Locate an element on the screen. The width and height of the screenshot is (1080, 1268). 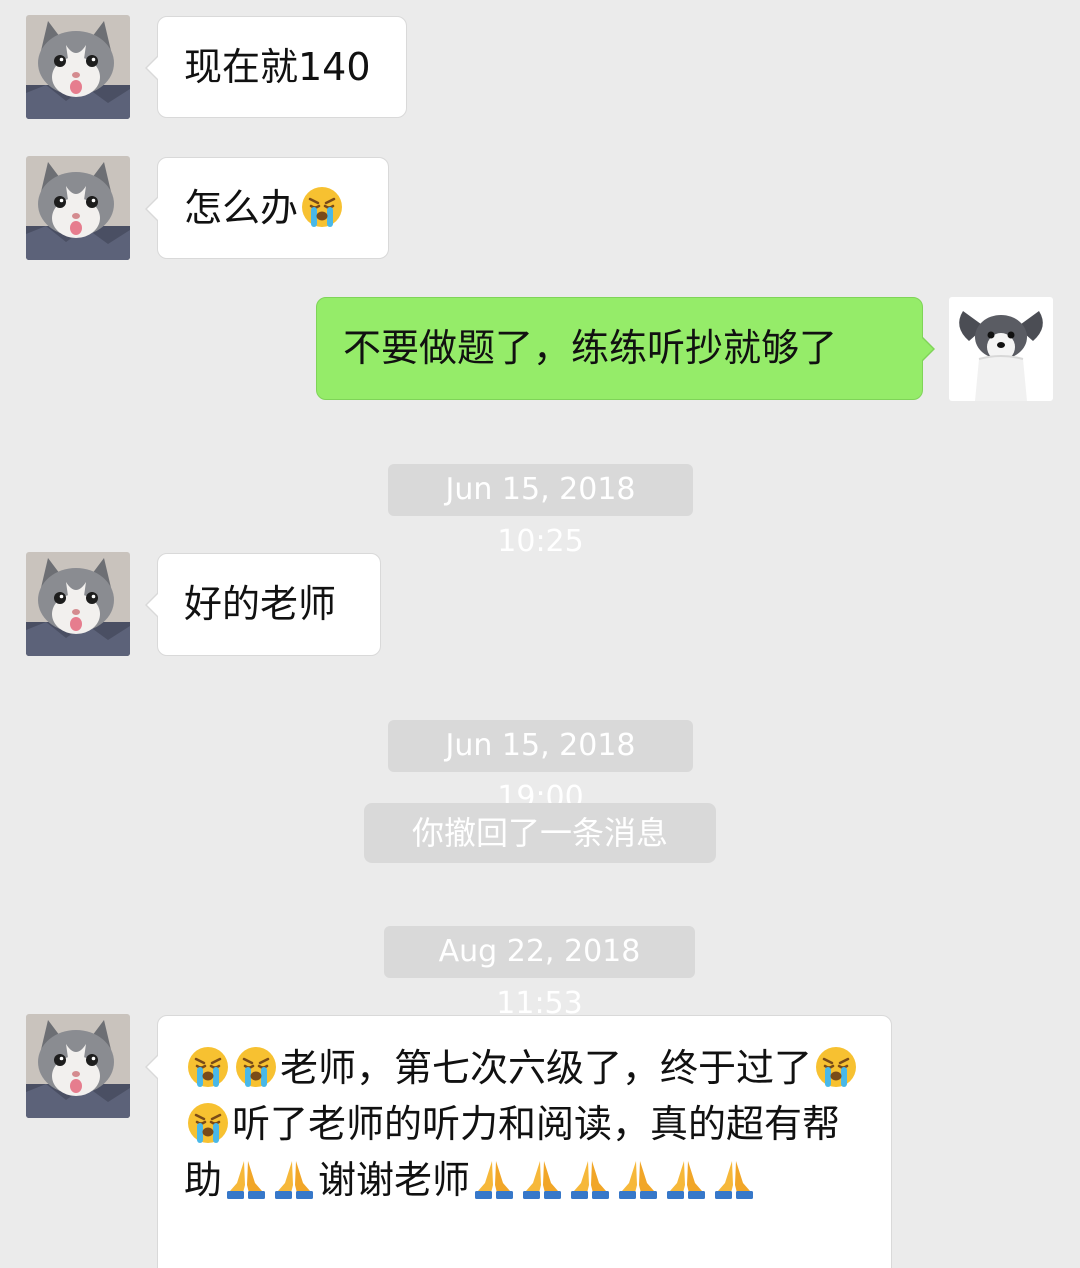
timestamp: Aug 22, 2018 11:53 is located at coordinates (539, 973).